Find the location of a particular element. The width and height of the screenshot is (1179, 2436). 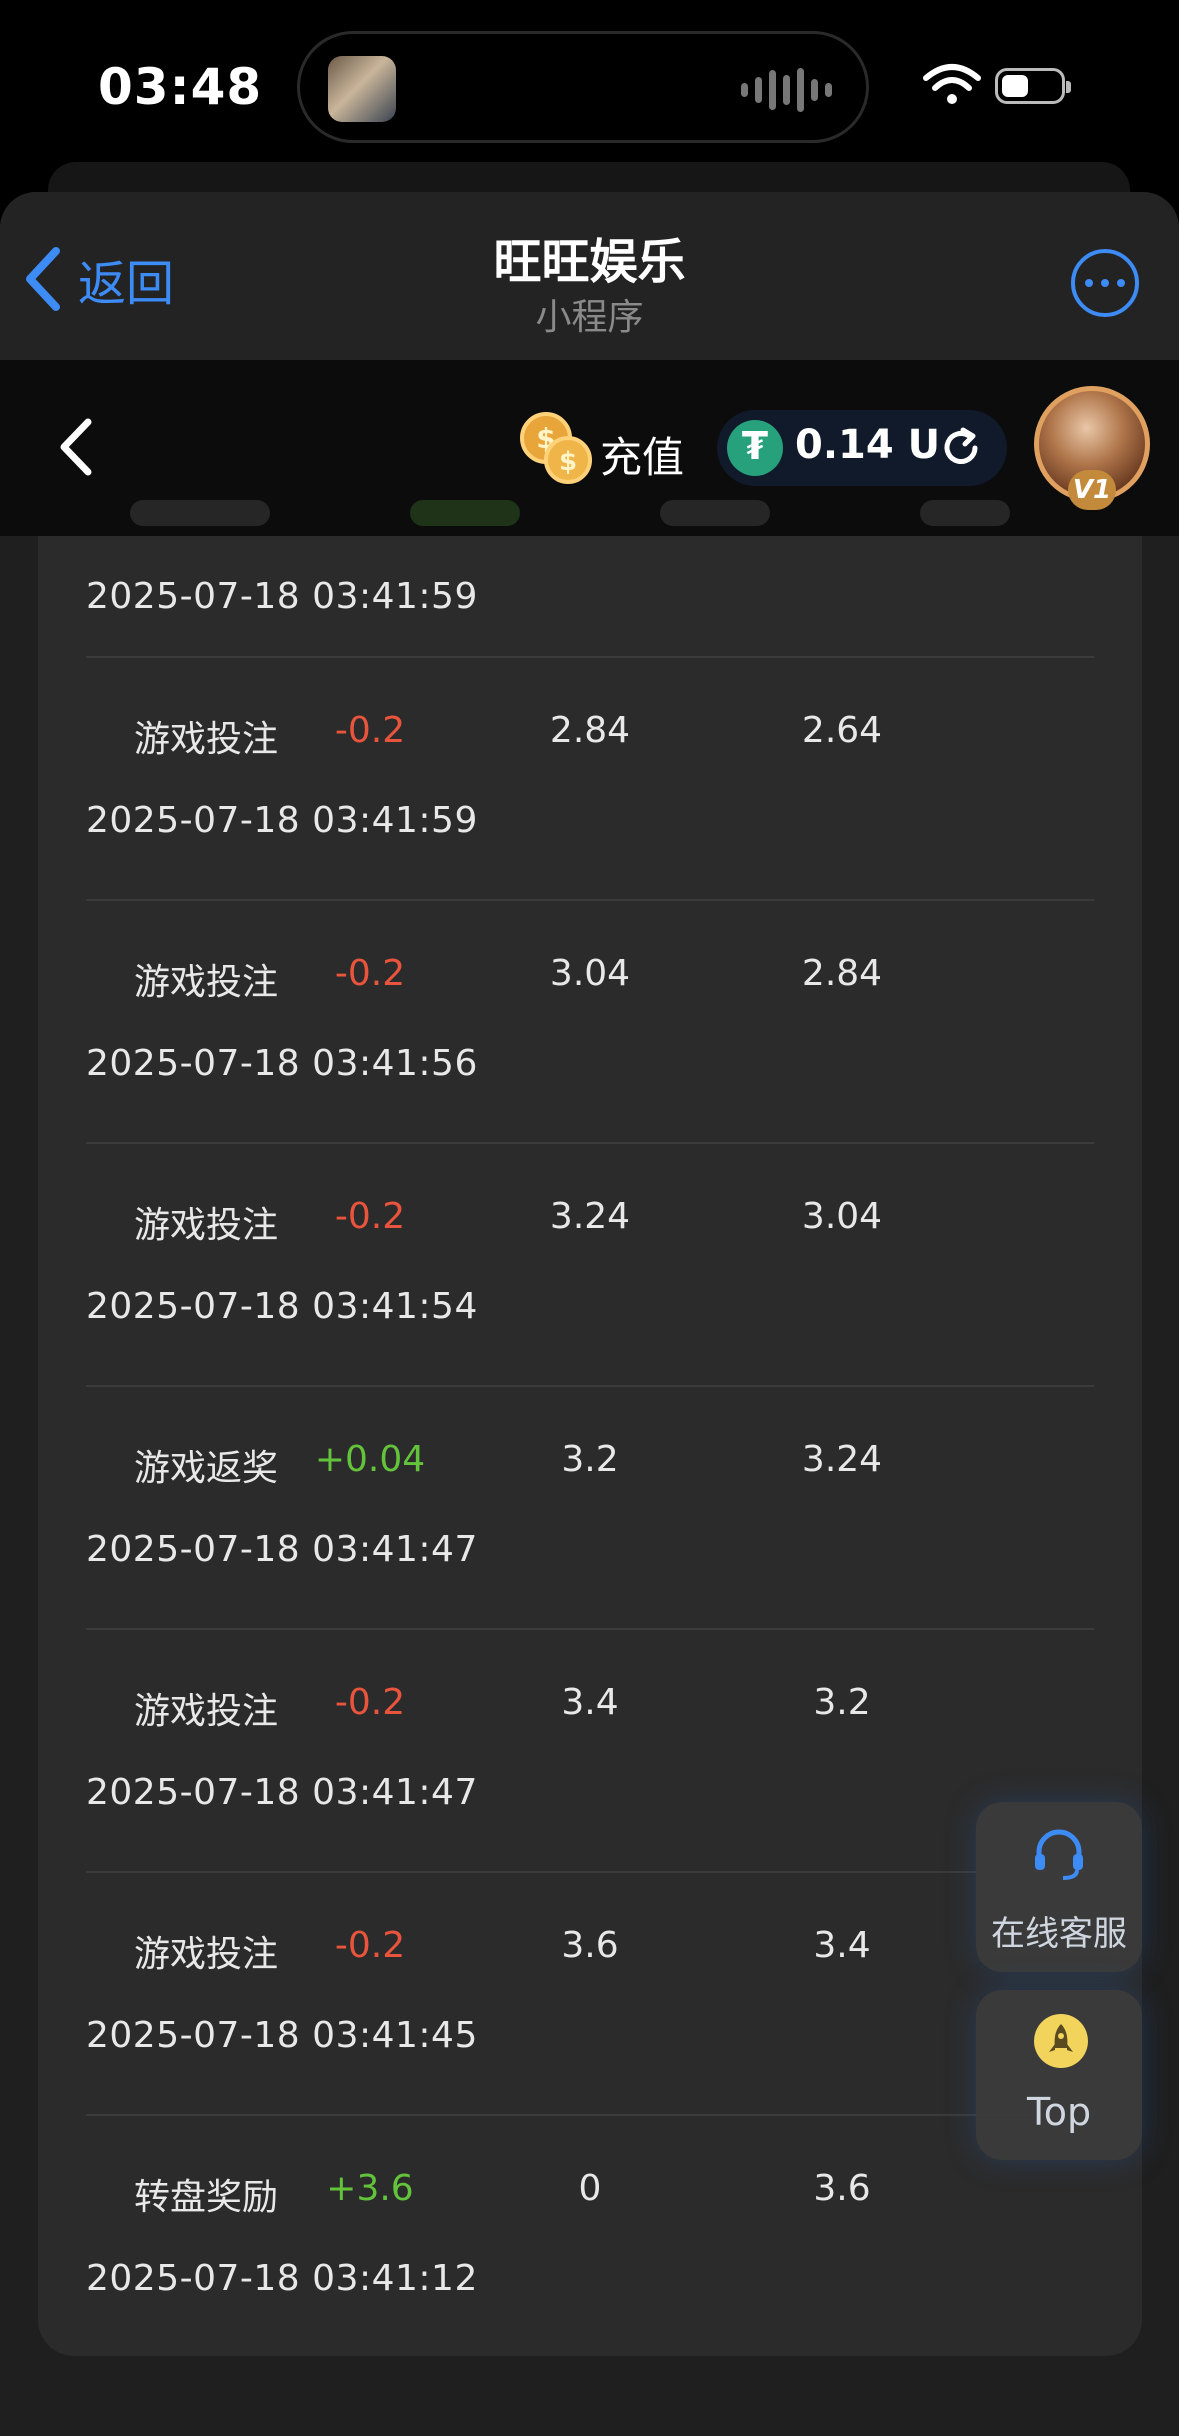

record-balance-before: 3.2 is located at coordinates (590, 1459).